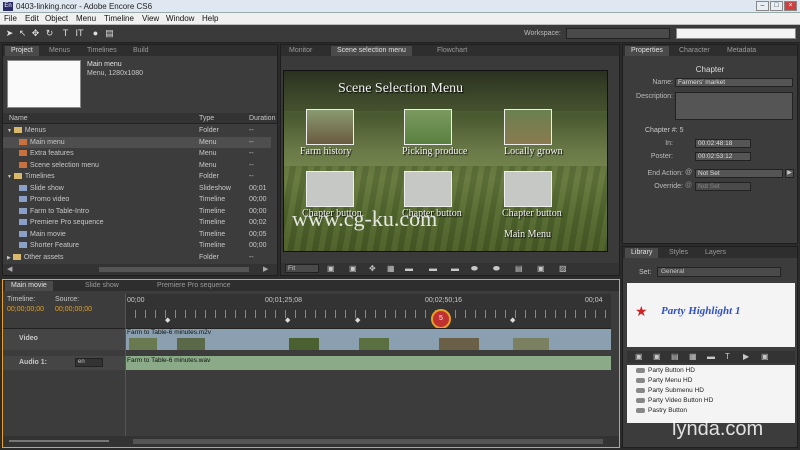  What do you see at coordinates (776, 6) in the screenshot?
I see `maximize-button: □` at bounding box center [776, 6].